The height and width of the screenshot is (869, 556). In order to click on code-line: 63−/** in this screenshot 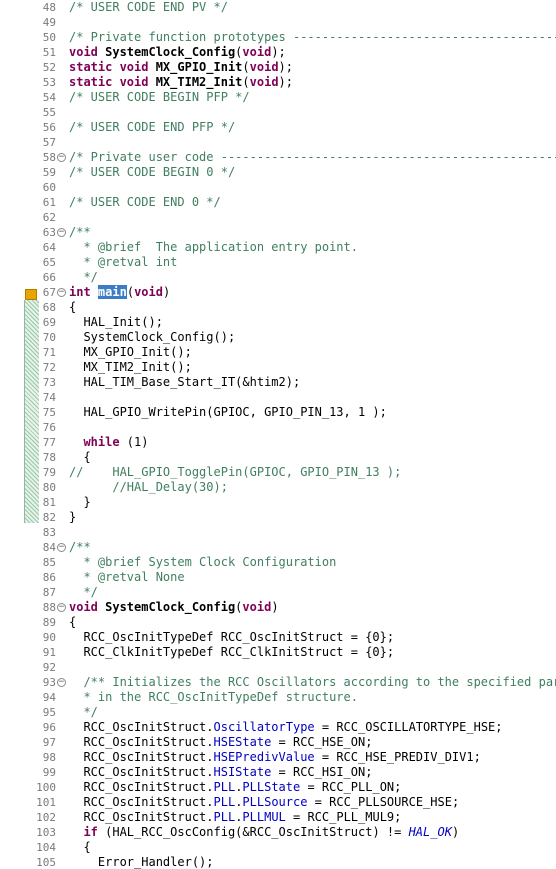, I will do `click(278, 232)`.